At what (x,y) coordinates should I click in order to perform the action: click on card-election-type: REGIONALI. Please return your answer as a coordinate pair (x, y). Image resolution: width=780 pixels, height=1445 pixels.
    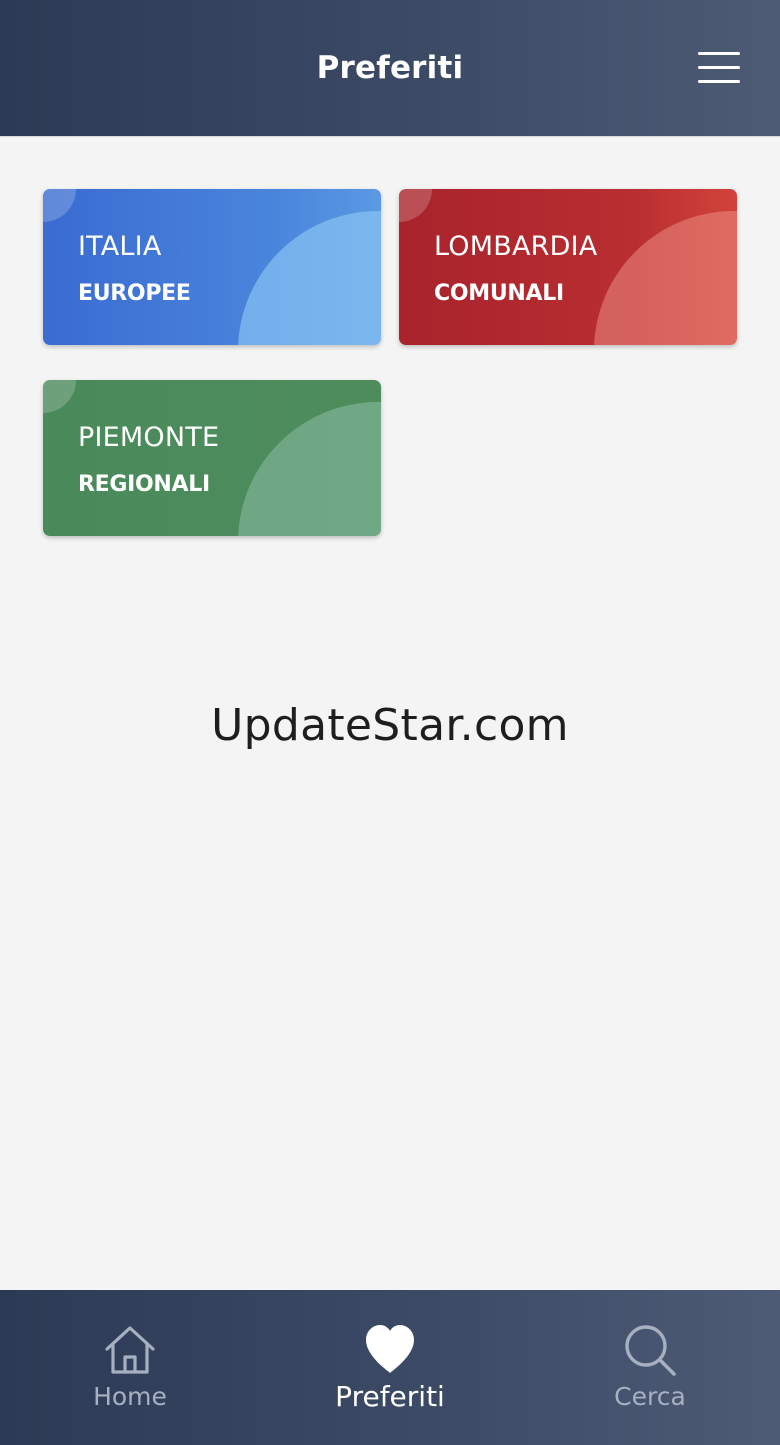
    Looking at the image, I should click on (144, 484).